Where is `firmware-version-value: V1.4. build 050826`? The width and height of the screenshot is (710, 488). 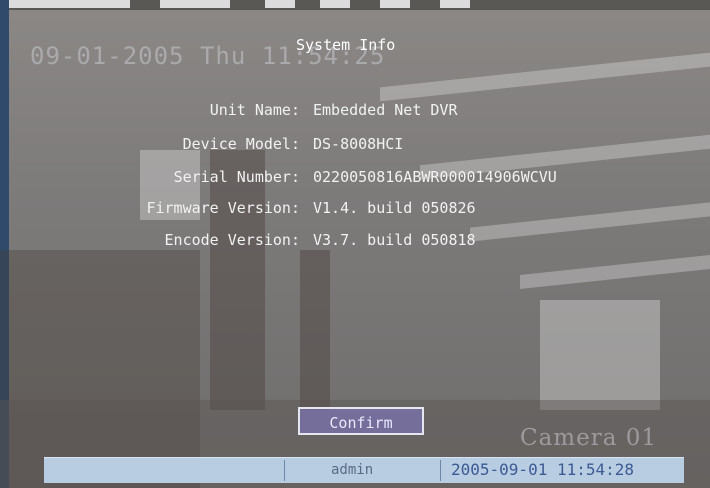
firmware-version-value: V1.4. build 050826 is located at coordinates (394, 208).